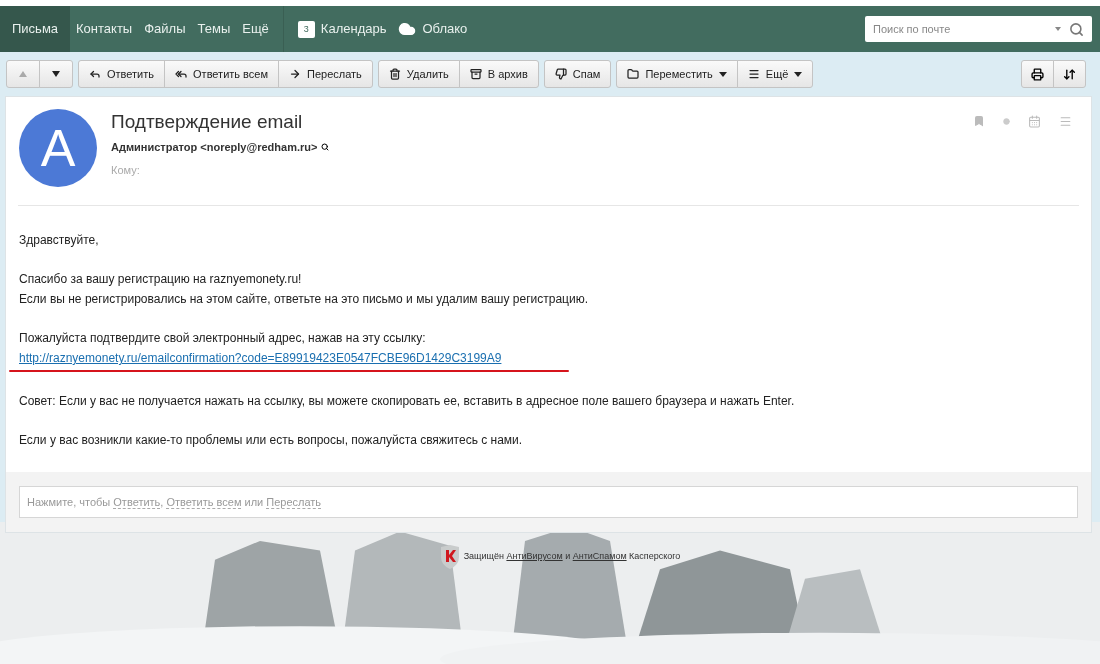 This screenshot has width=1100, height=664. I want to click on quick-reply-field: Нажмите, чтобы Ответить, Ответить всем или Переслать, so click(548, 502).